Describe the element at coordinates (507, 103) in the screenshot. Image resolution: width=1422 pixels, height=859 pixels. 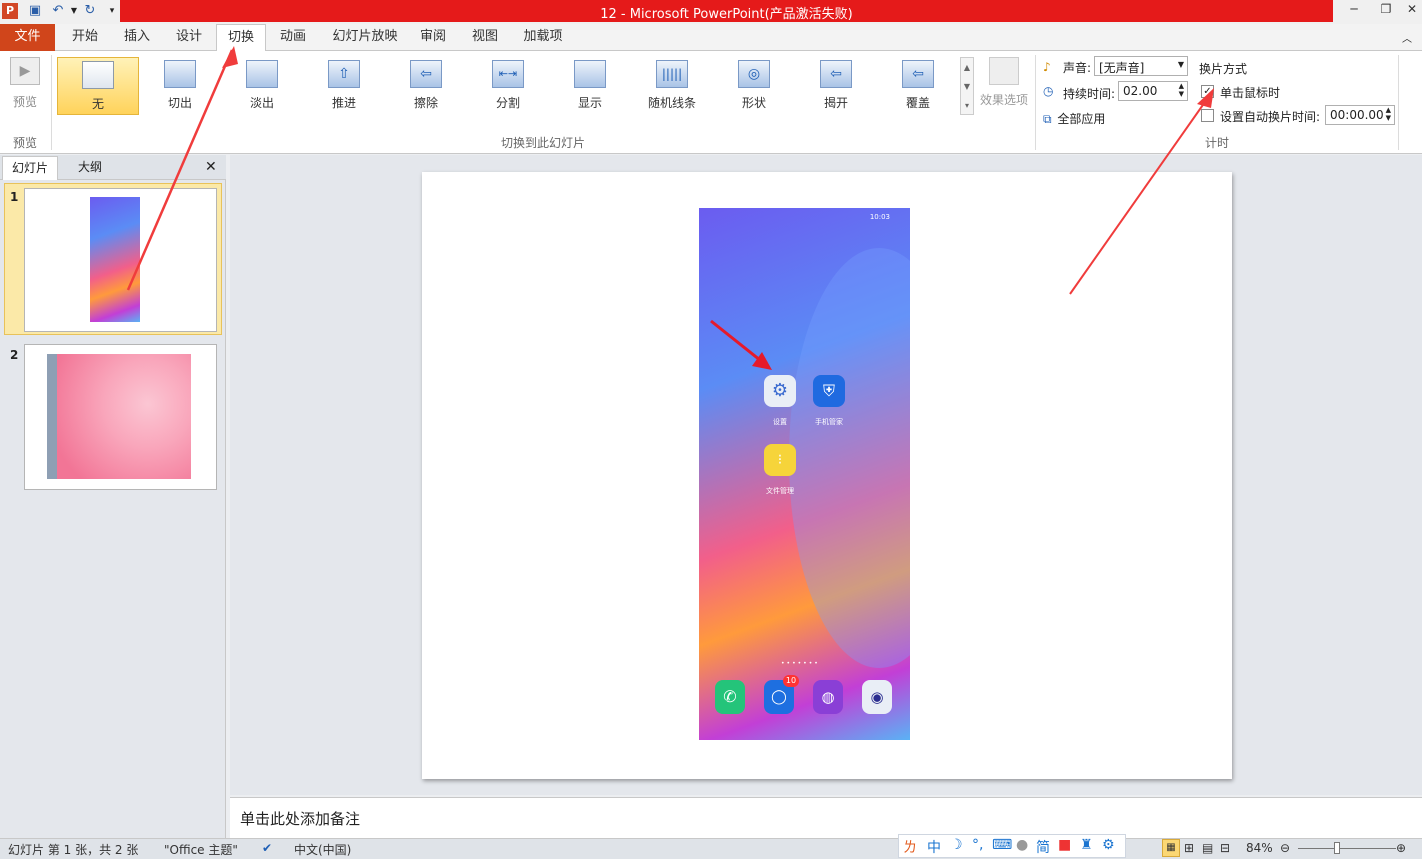
I see `transition-label: 分割` at that location.